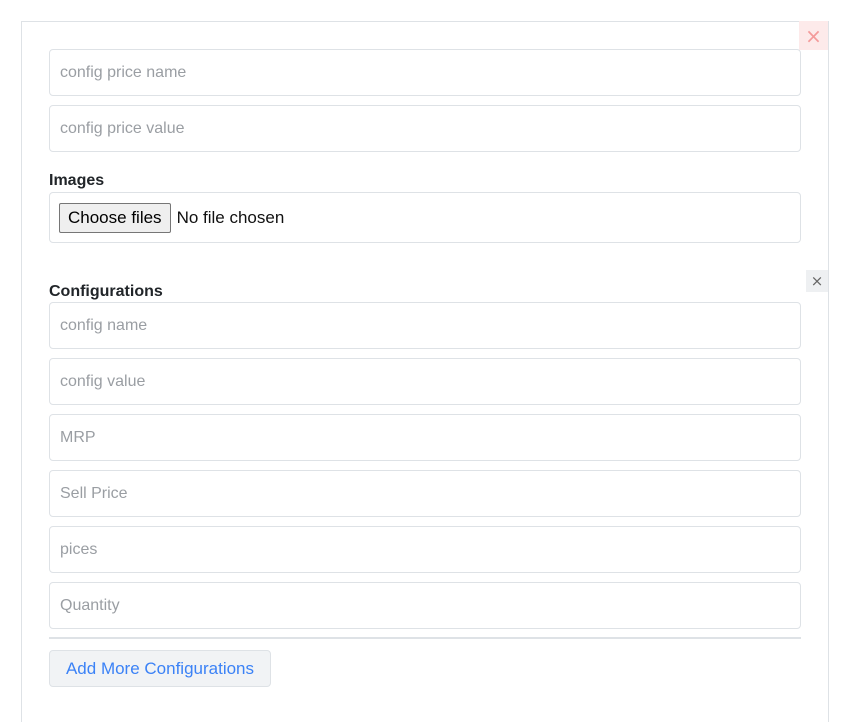  I want to click on mrp-input, so click(425, 437).